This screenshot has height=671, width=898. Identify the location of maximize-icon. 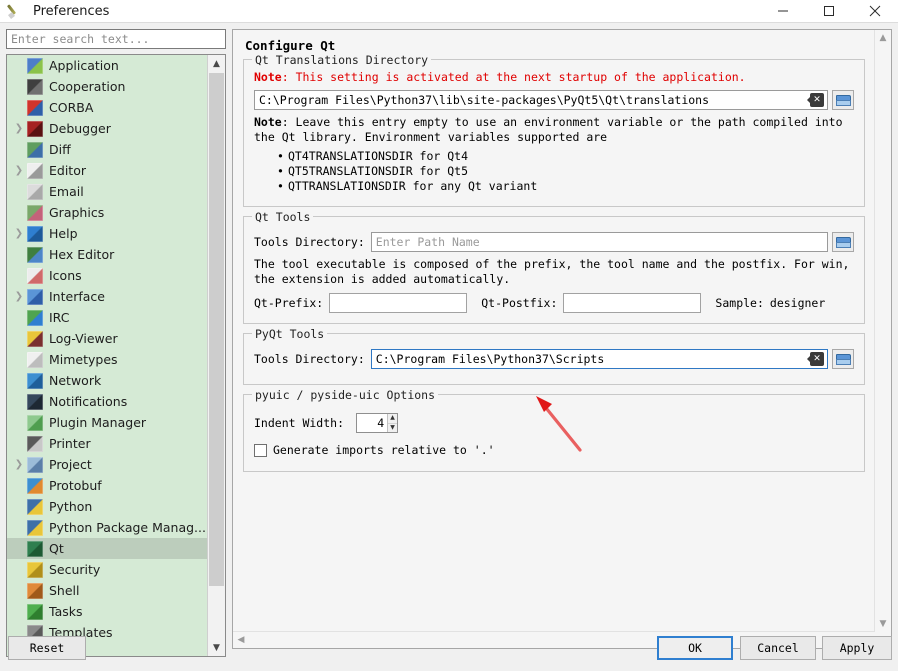
(829, 11).